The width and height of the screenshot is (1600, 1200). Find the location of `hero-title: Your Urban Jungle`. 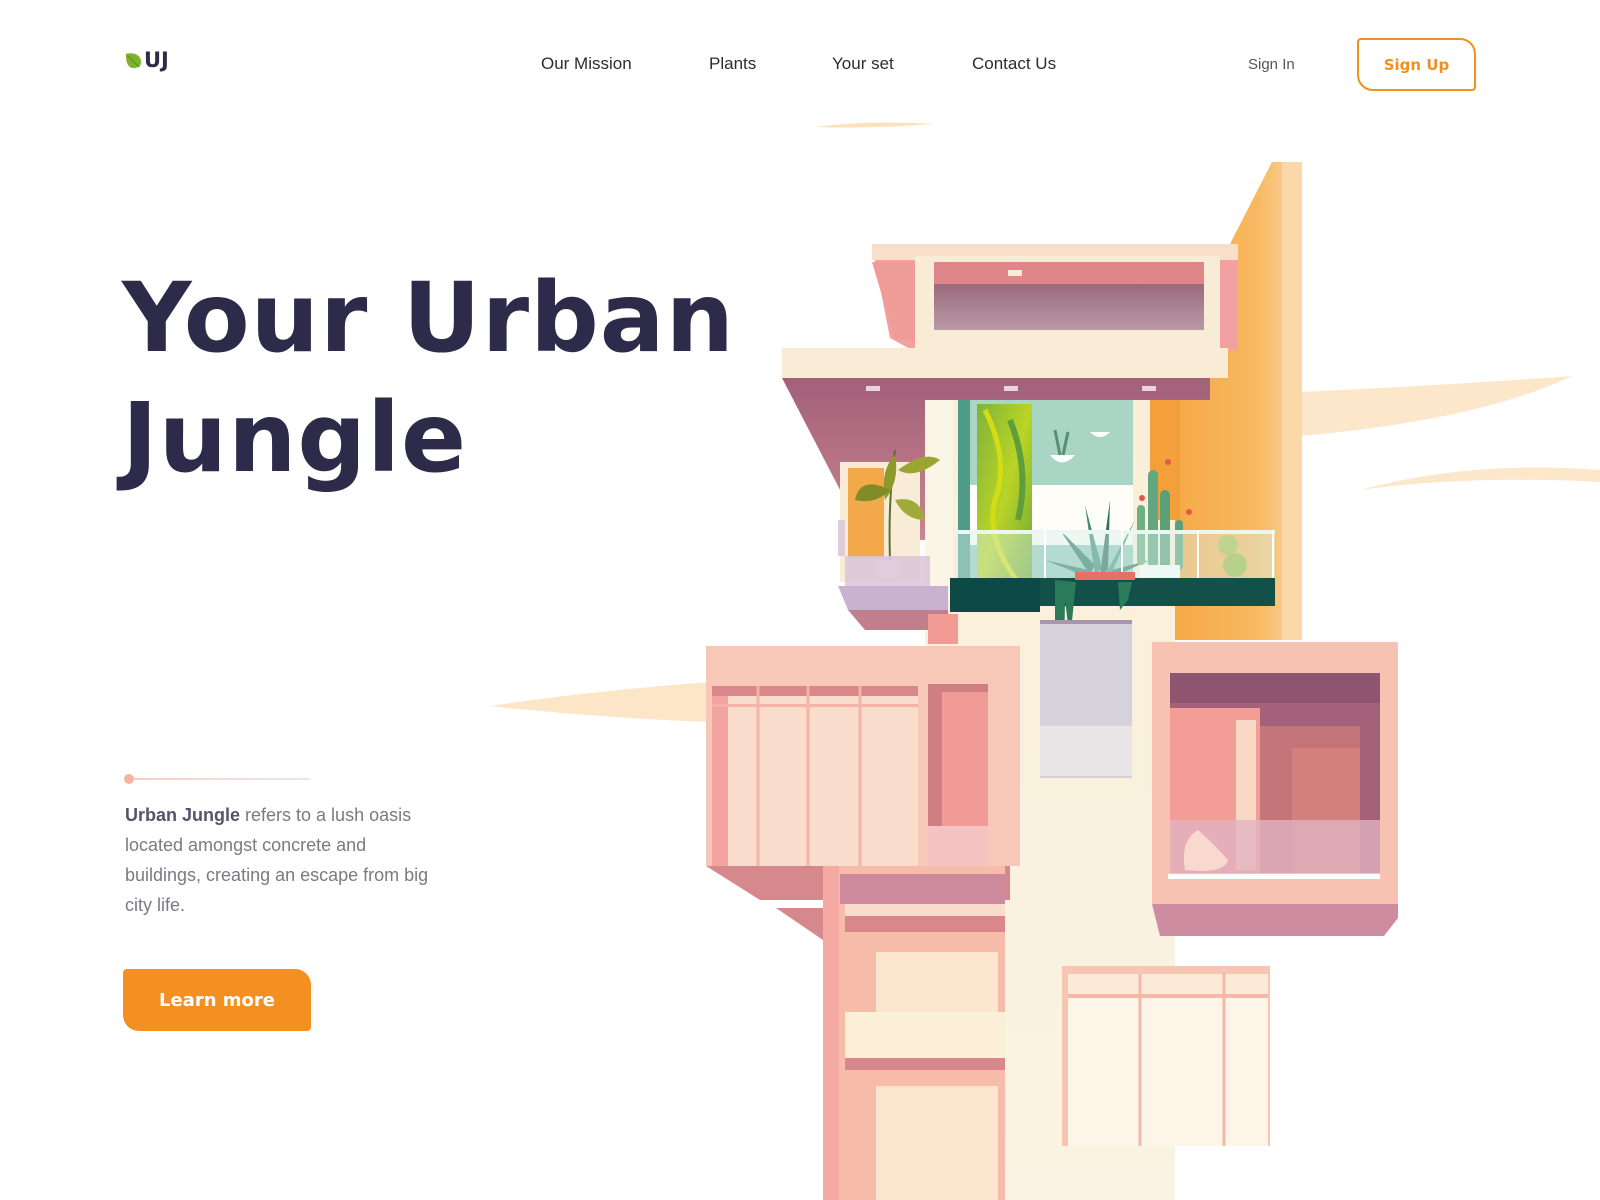

hero-title: Your Urban Jungle is located at coordinates (442, 378).